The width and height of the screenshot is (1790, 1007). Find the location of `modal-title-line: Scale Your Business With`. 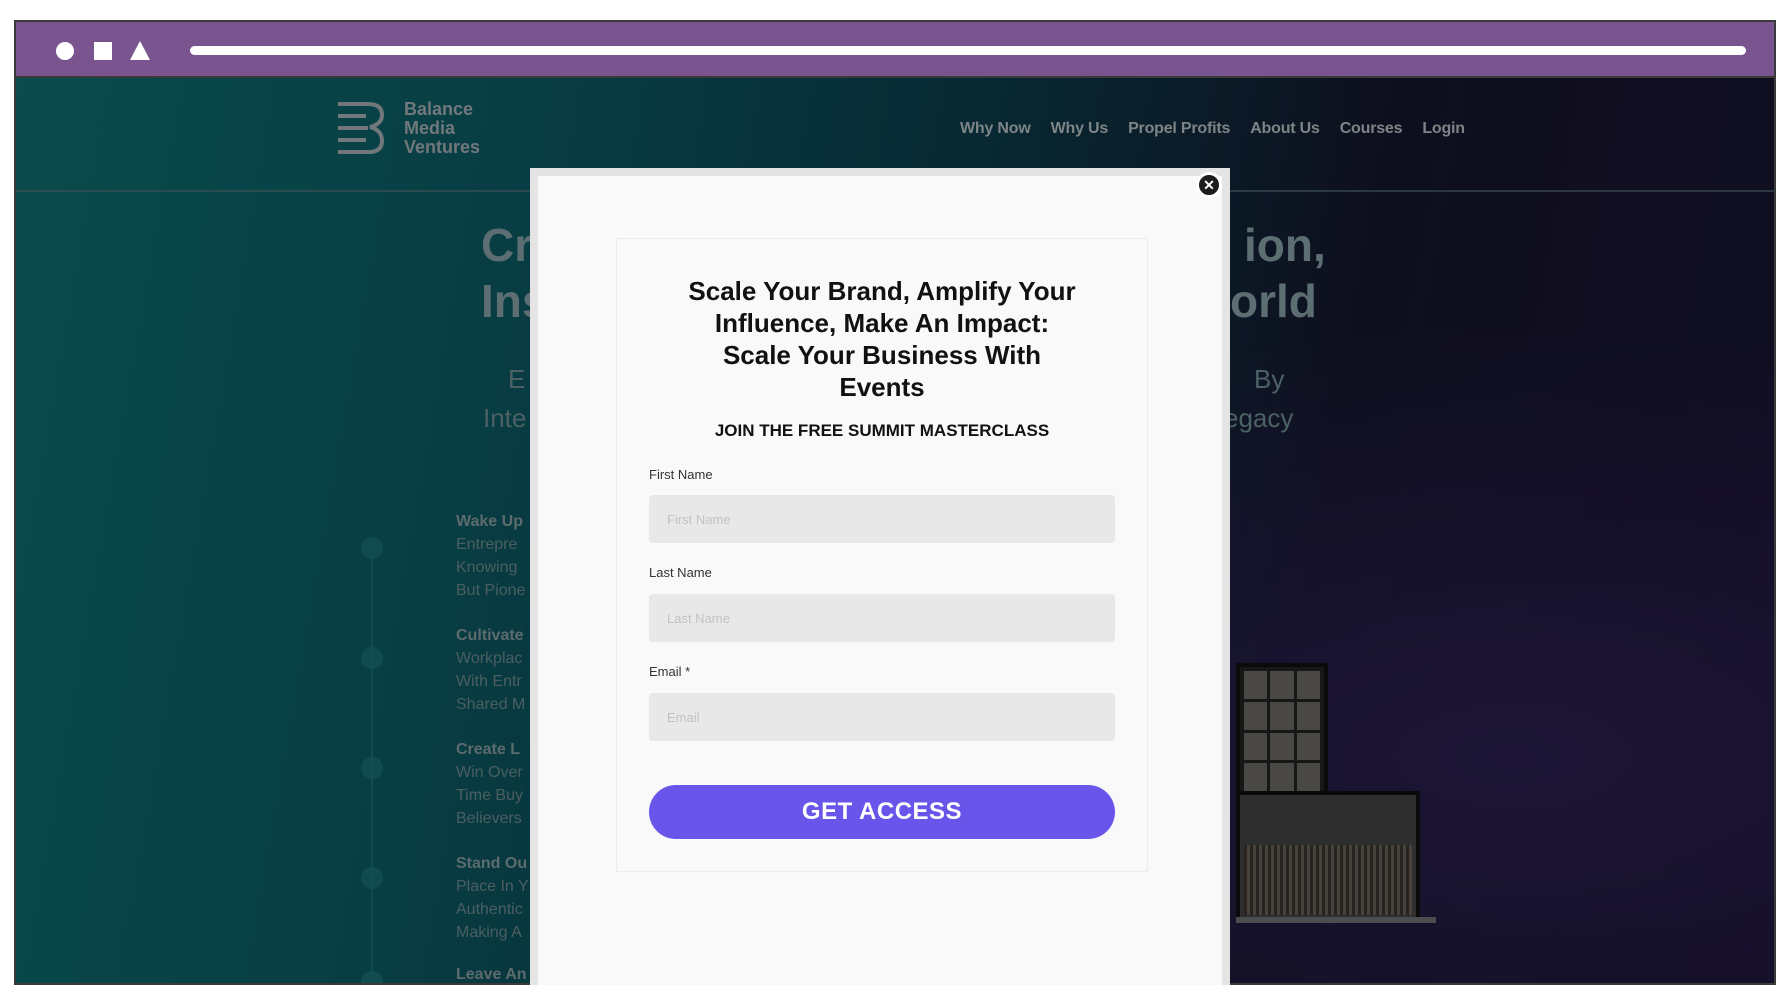

modal-title-line: Scale Your Business With is located at coordinates (882, 355).